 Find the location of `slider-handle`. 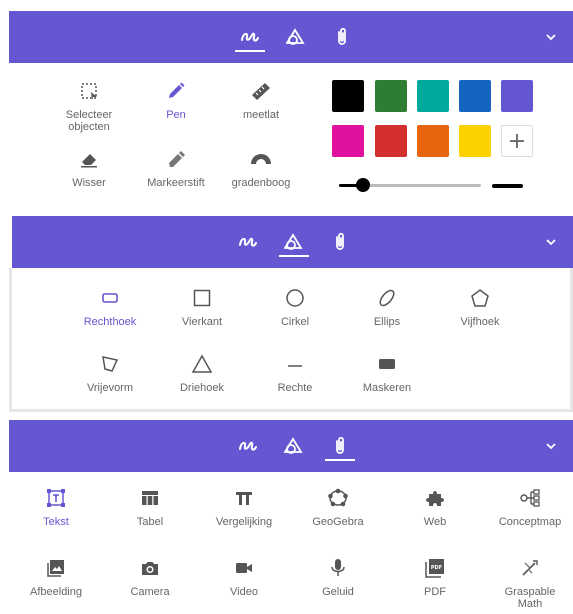

slider-handle is located at coordinates (363, 185).